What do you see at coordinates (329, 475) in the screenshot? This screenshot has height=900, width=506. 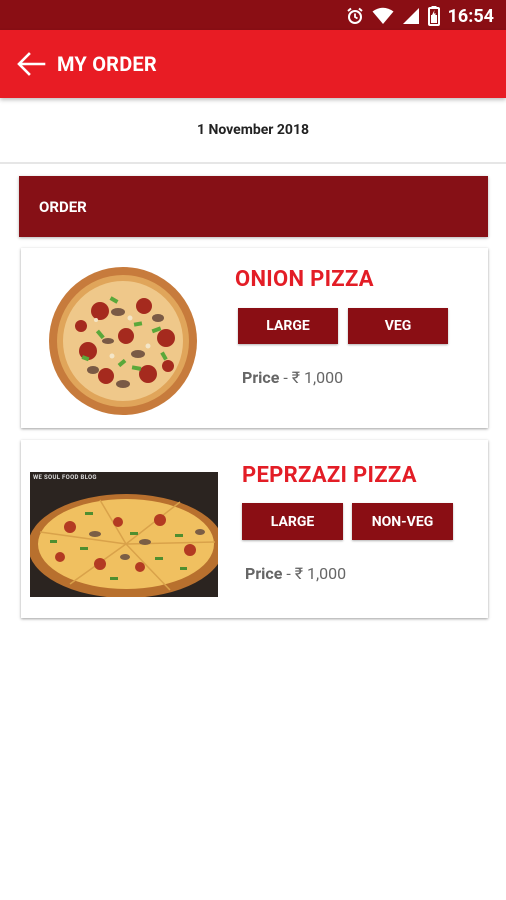 I see `pizza-name: PEPRZAZI PIZZA` at bounding box center [329, 475].